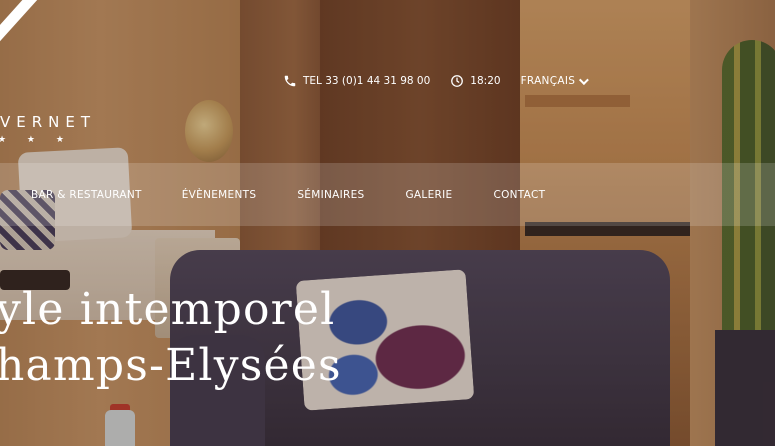 The width and height of the screenshot is (775, 446). I want to click on nav-item-galerie: GALERIE, so click(429, 195).